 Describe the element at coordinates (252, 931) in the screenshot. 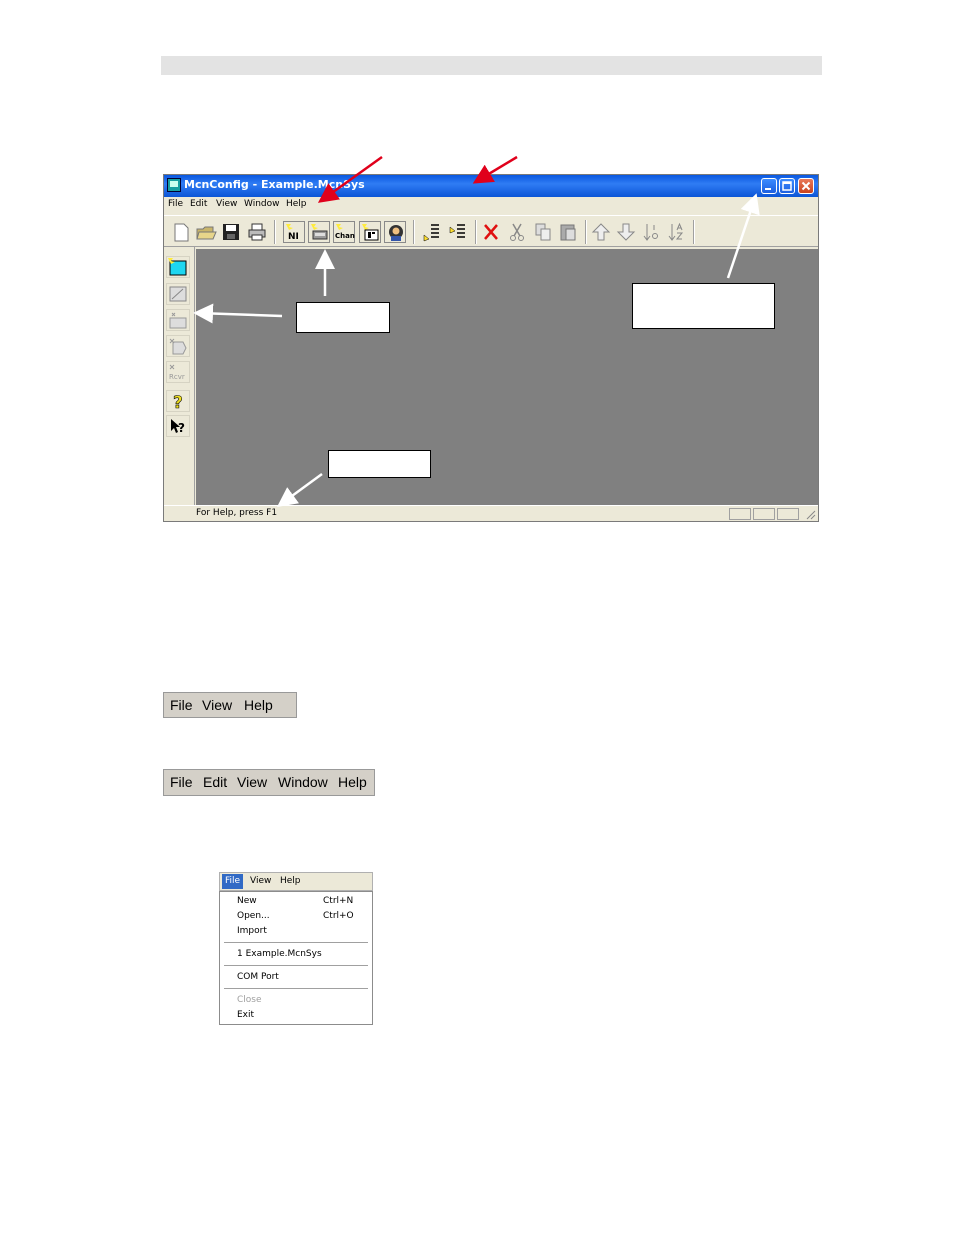

I see `menu-item-import: Import` at that location.